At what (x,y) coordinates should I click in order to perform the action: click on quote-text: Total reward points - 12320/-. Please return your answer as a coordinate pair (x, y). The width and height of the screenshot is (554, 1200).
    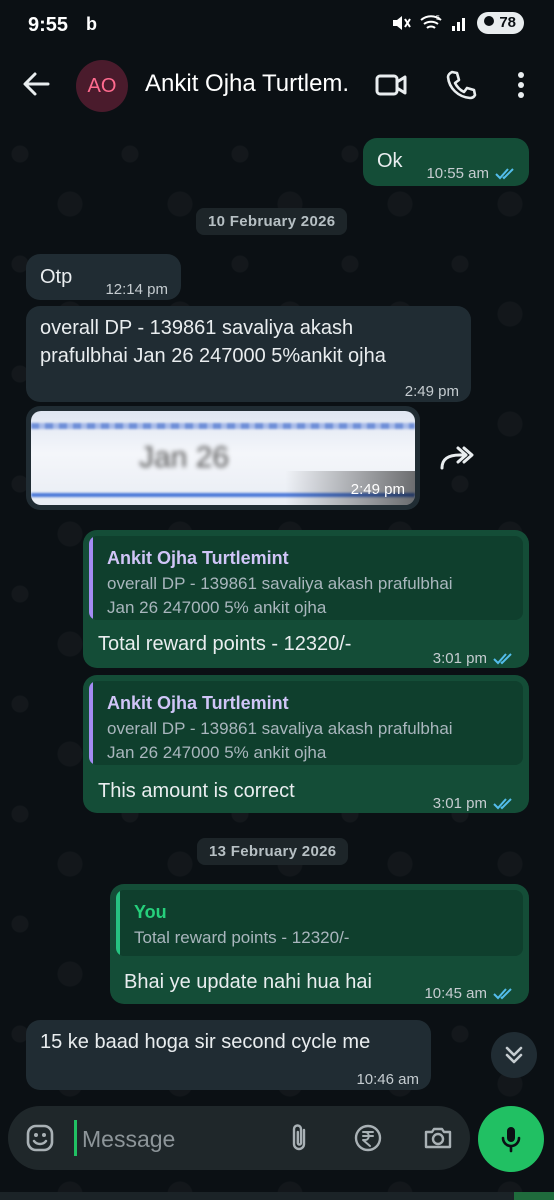
    Looking at the image, I should click on (241, 938).